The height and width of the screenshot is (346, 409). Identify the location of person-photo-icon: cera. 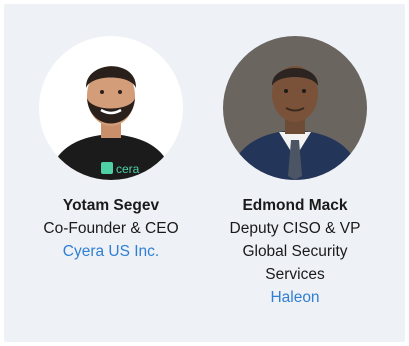
(111, 108).